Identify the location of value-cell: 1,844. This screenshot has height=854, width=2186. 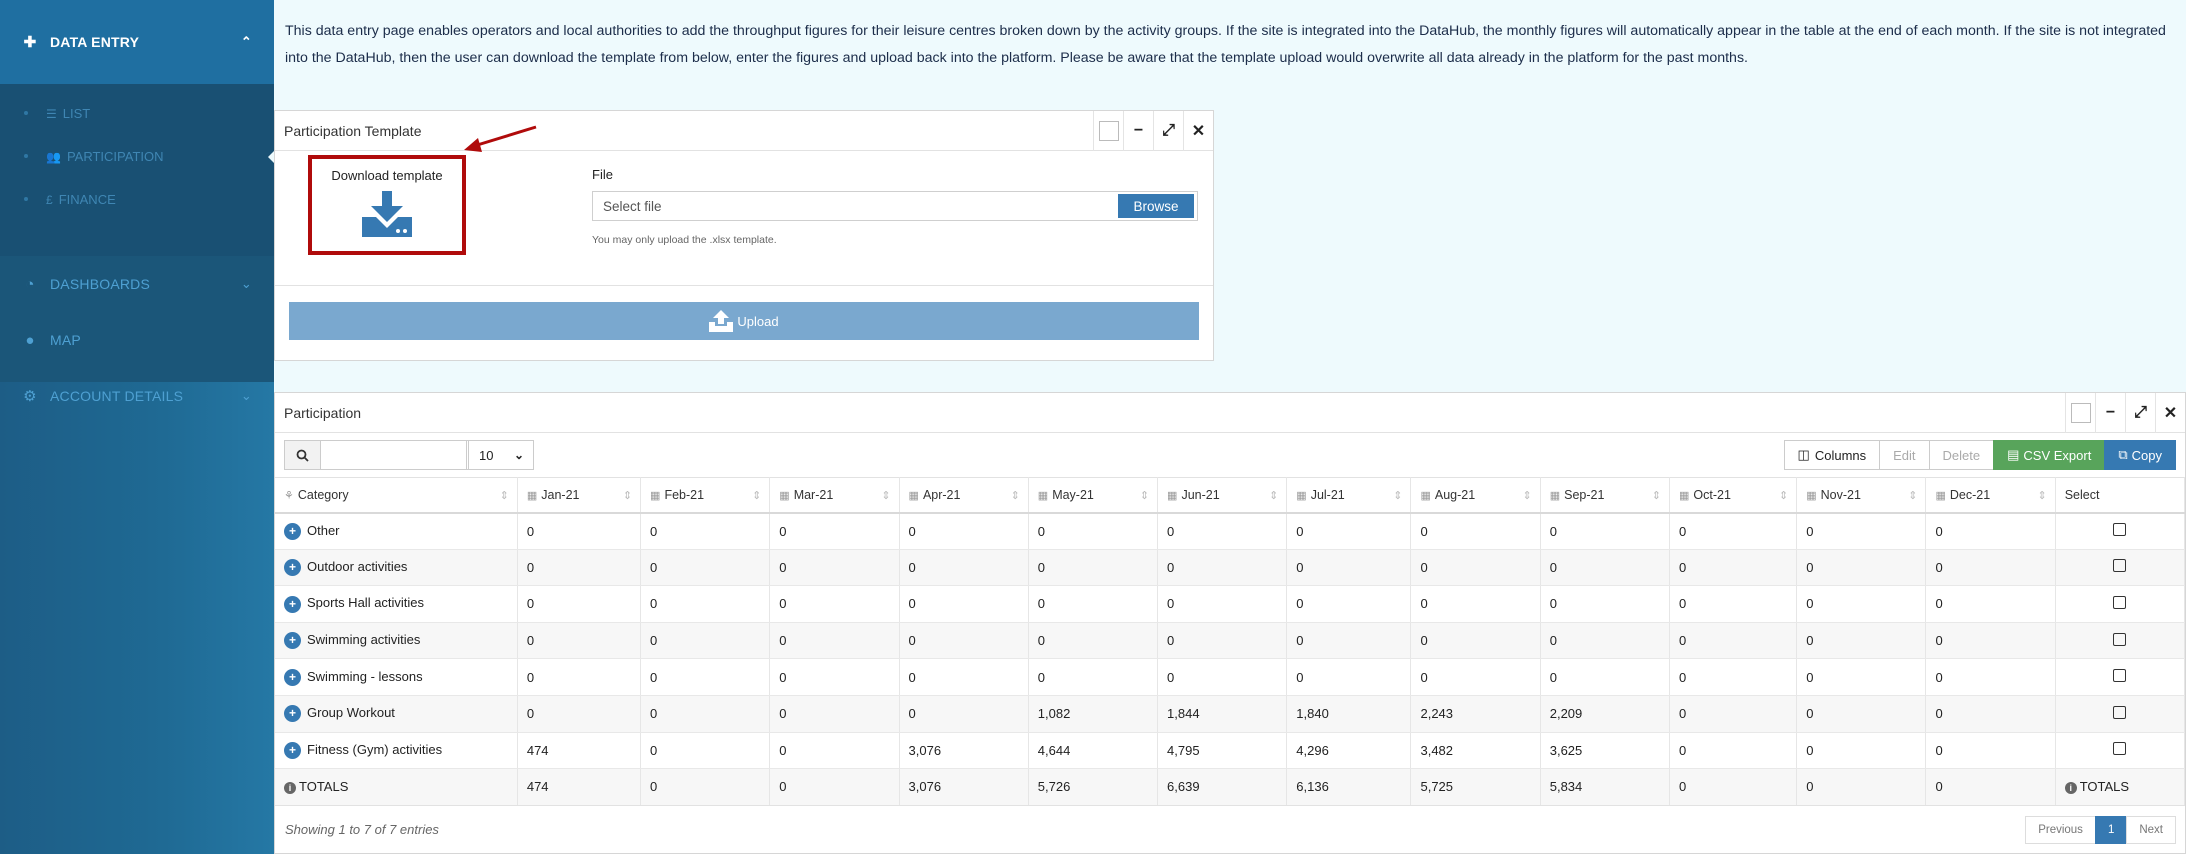
(1222, 714).